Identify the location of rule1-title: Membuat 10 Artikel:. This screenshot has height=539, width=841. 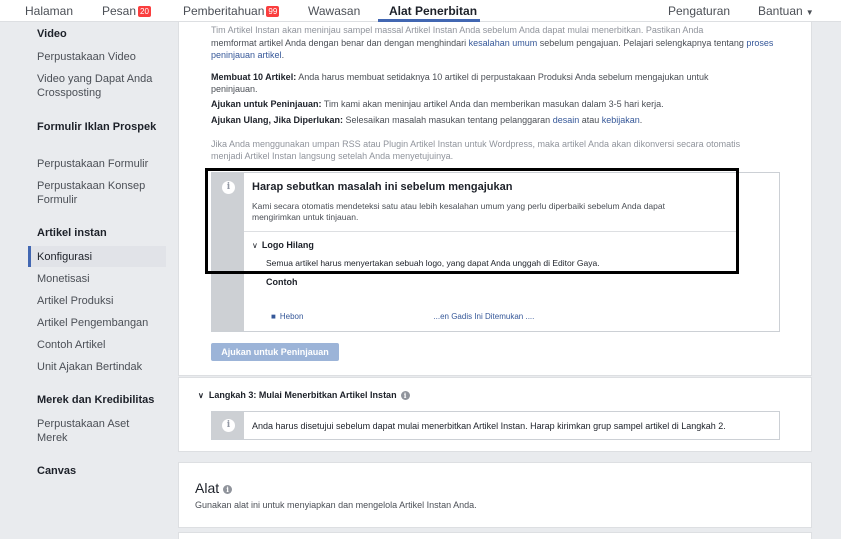
(254, 77).